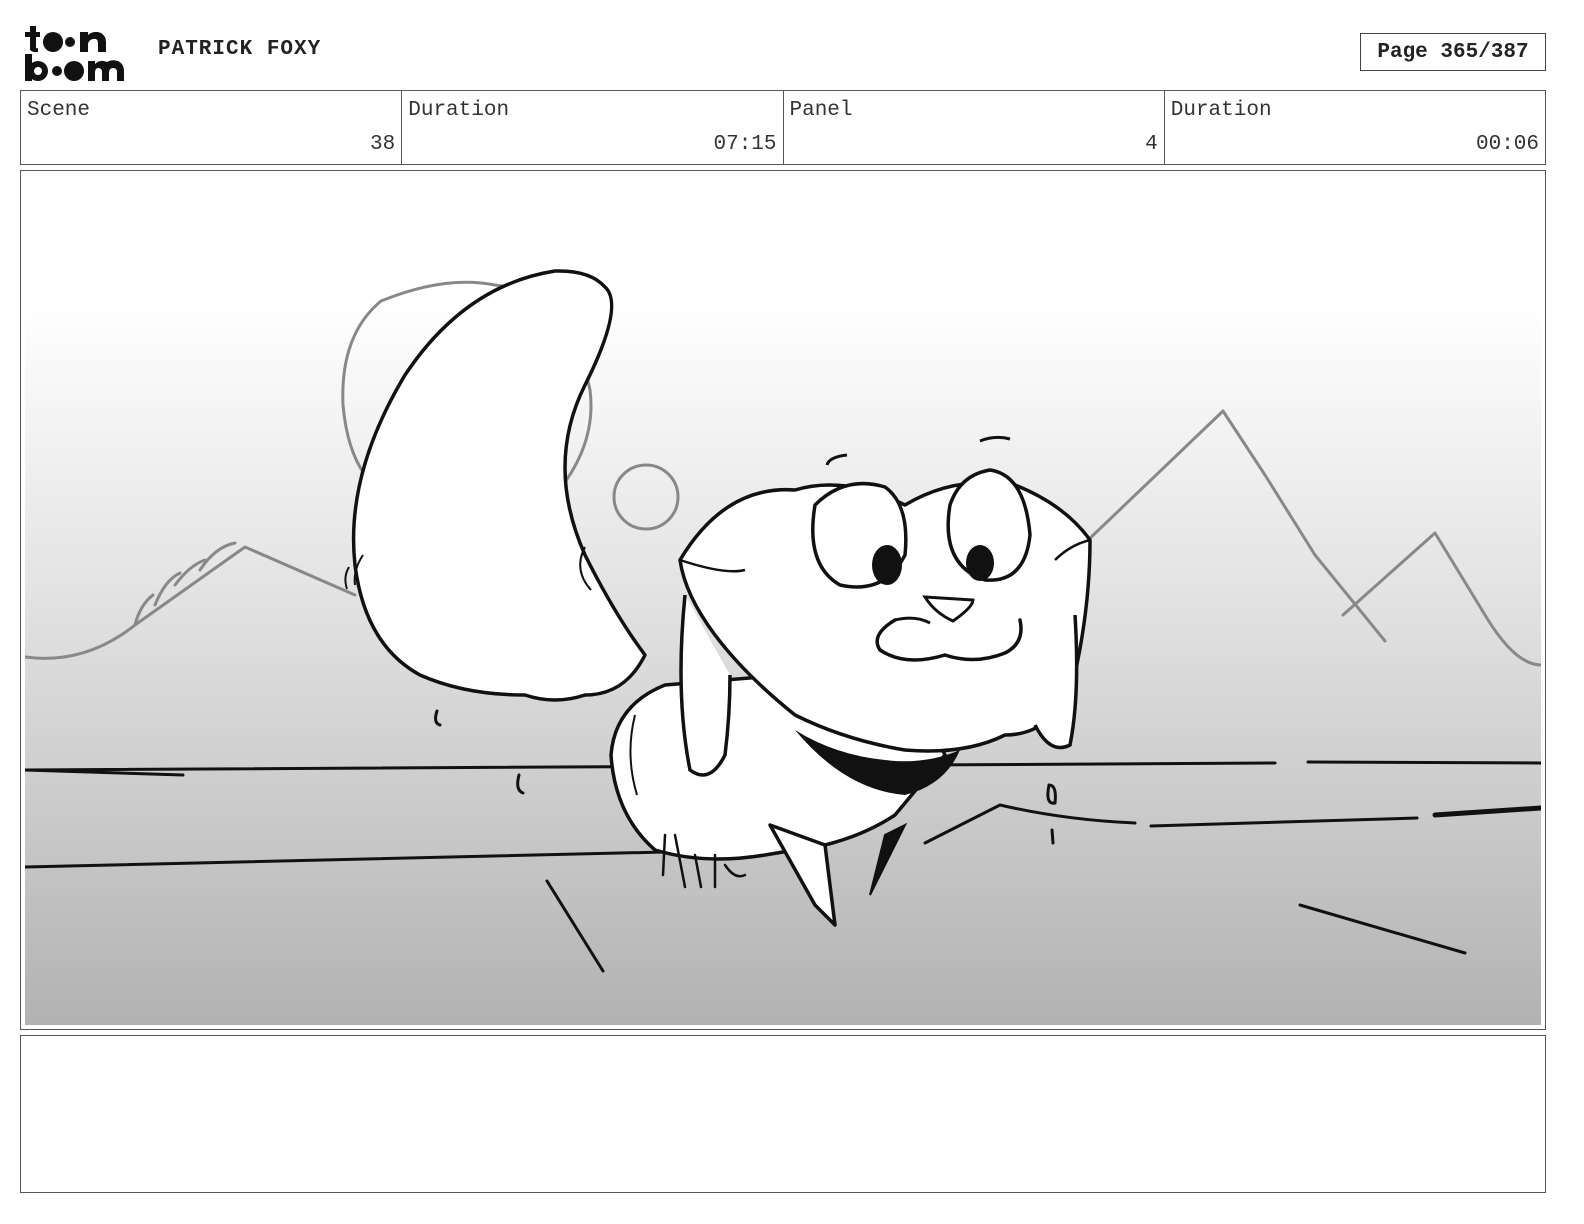 This screenshot has height=1224, width=1584. What do you see at coordinates (1151, 144) in the screenshot?
I see `panel-value: 4` at bounding box center [1151, 144].